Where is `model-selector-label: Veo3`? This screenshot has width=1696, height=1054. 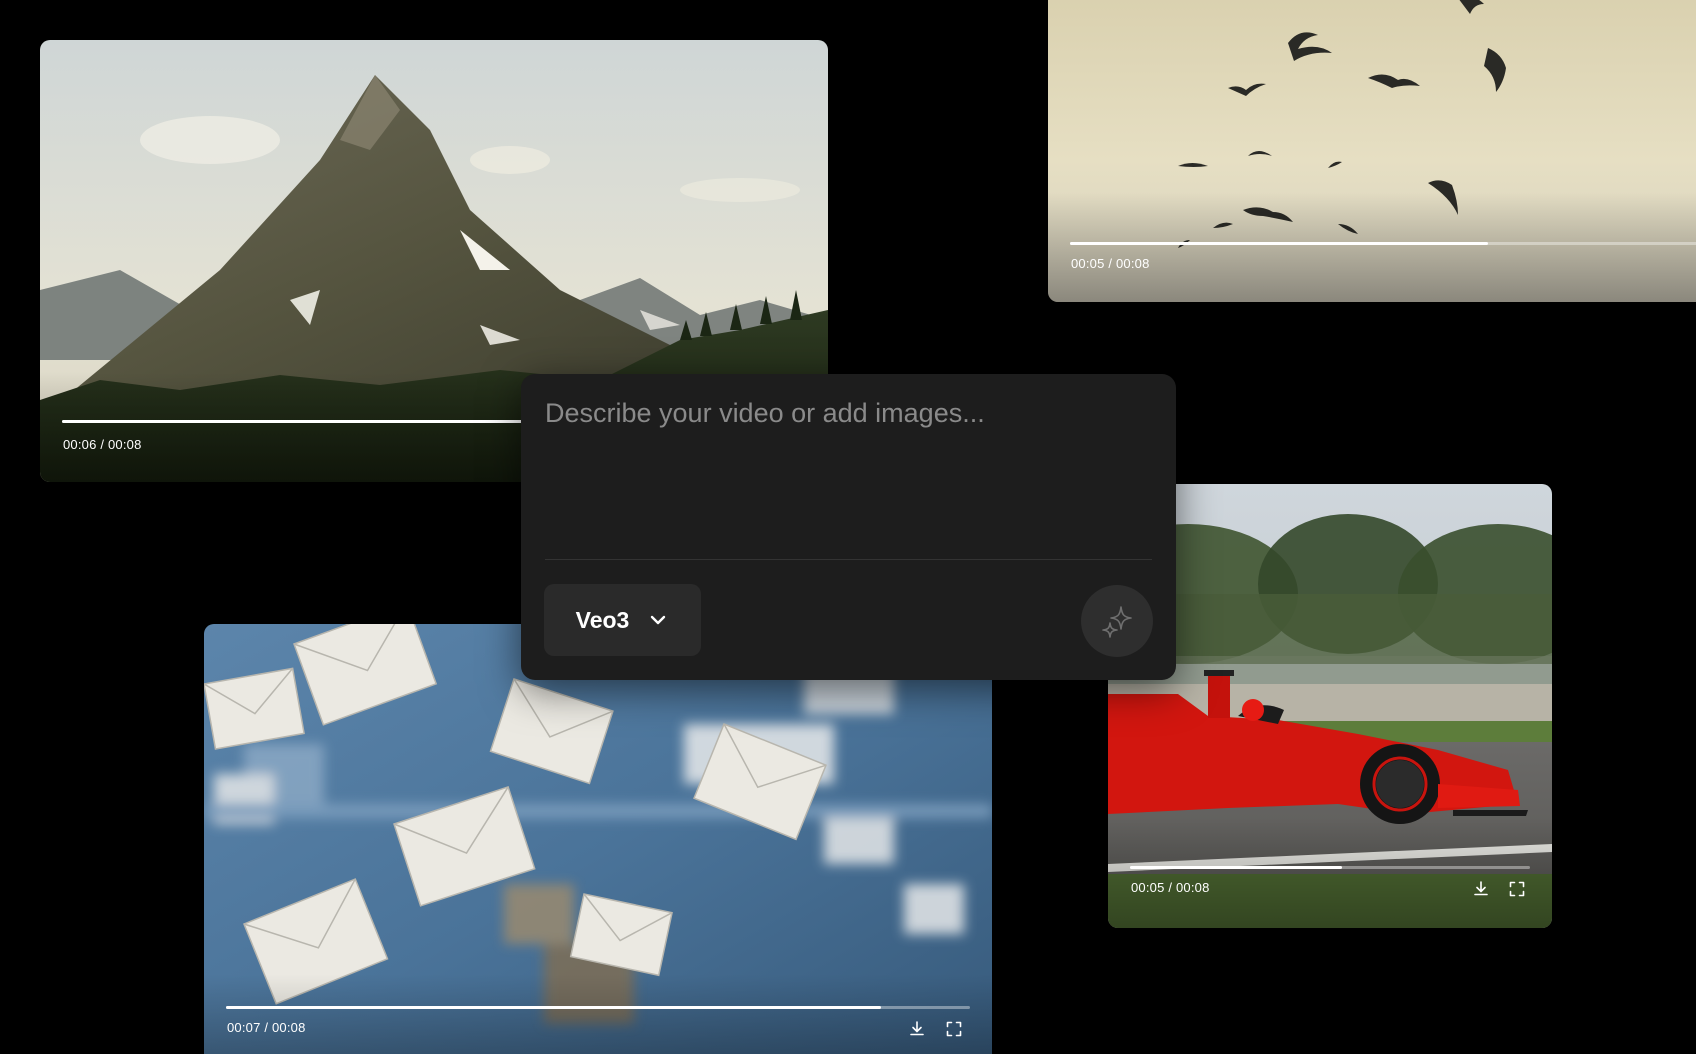 model-selector-label: Veo3 is located at coordinates (602, 619).